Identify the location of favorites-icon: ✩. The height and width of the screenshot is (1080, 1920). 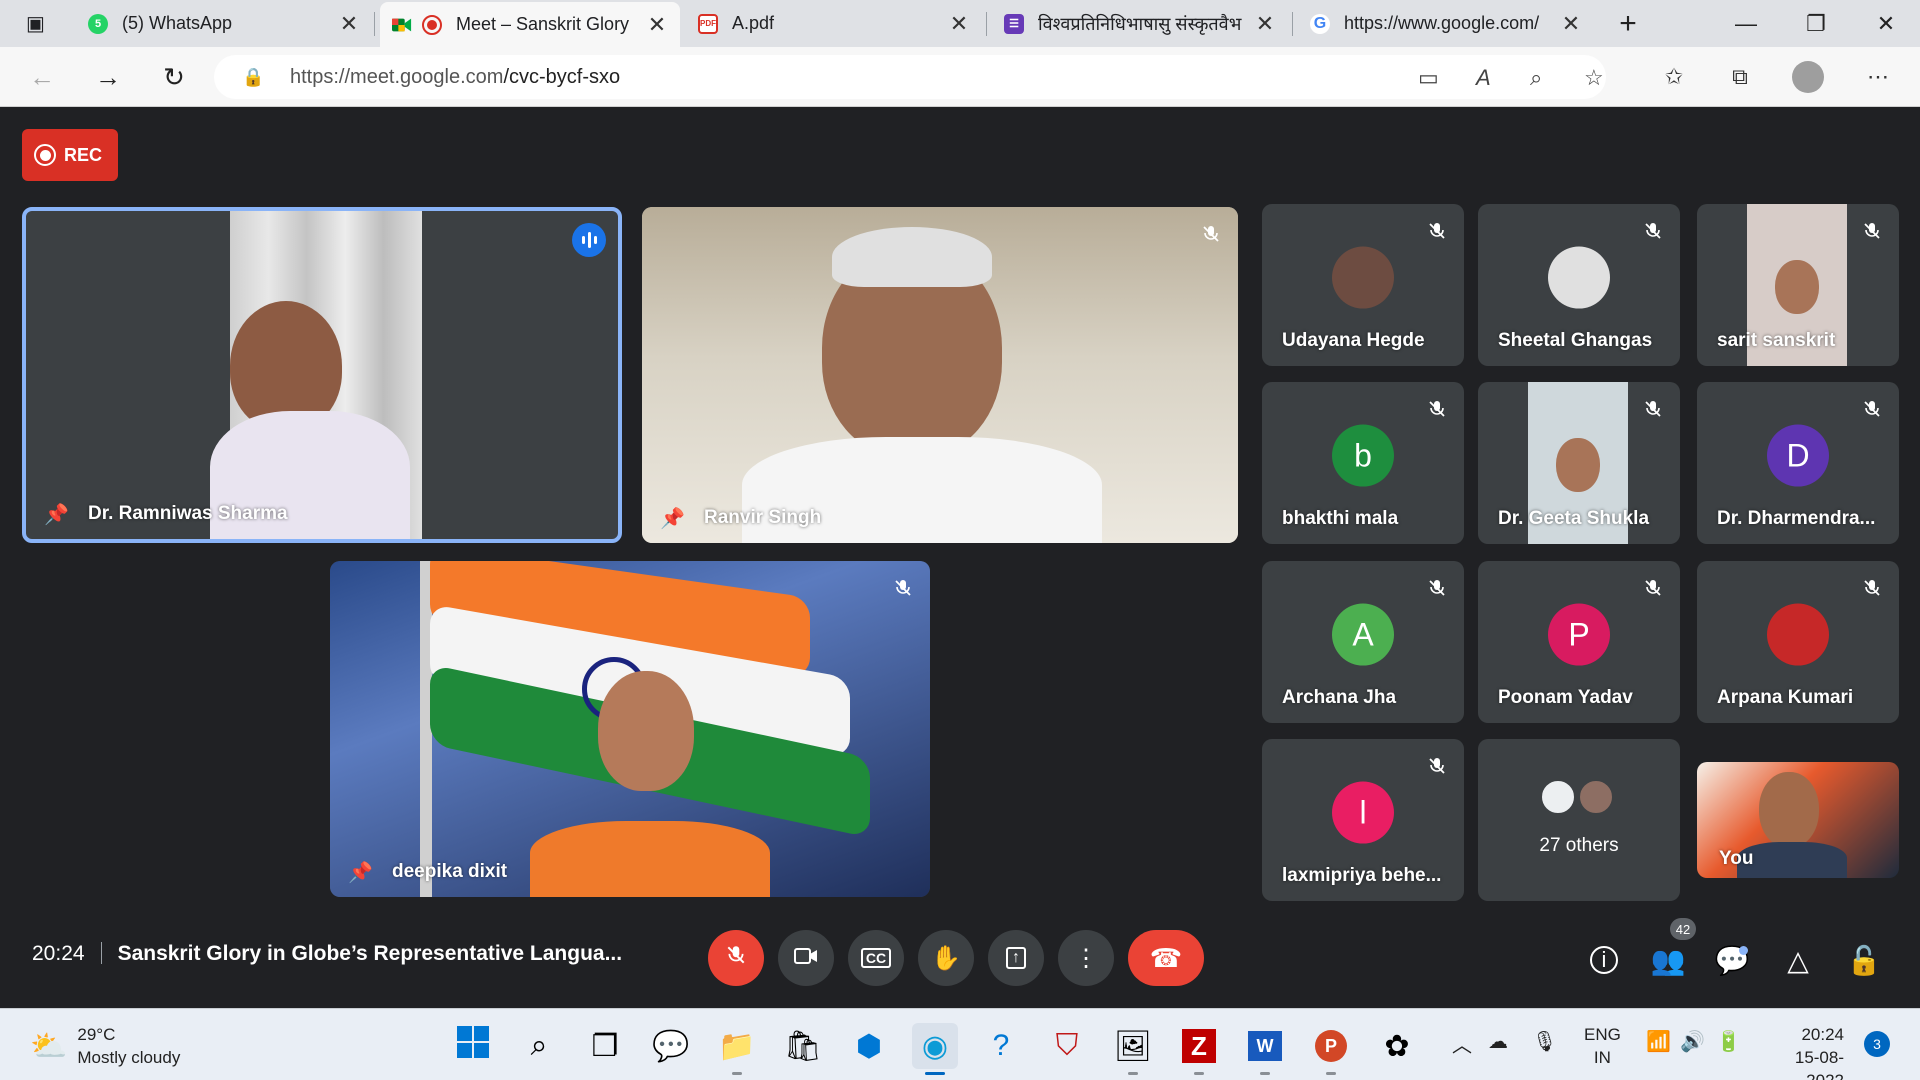
(1674, 77).